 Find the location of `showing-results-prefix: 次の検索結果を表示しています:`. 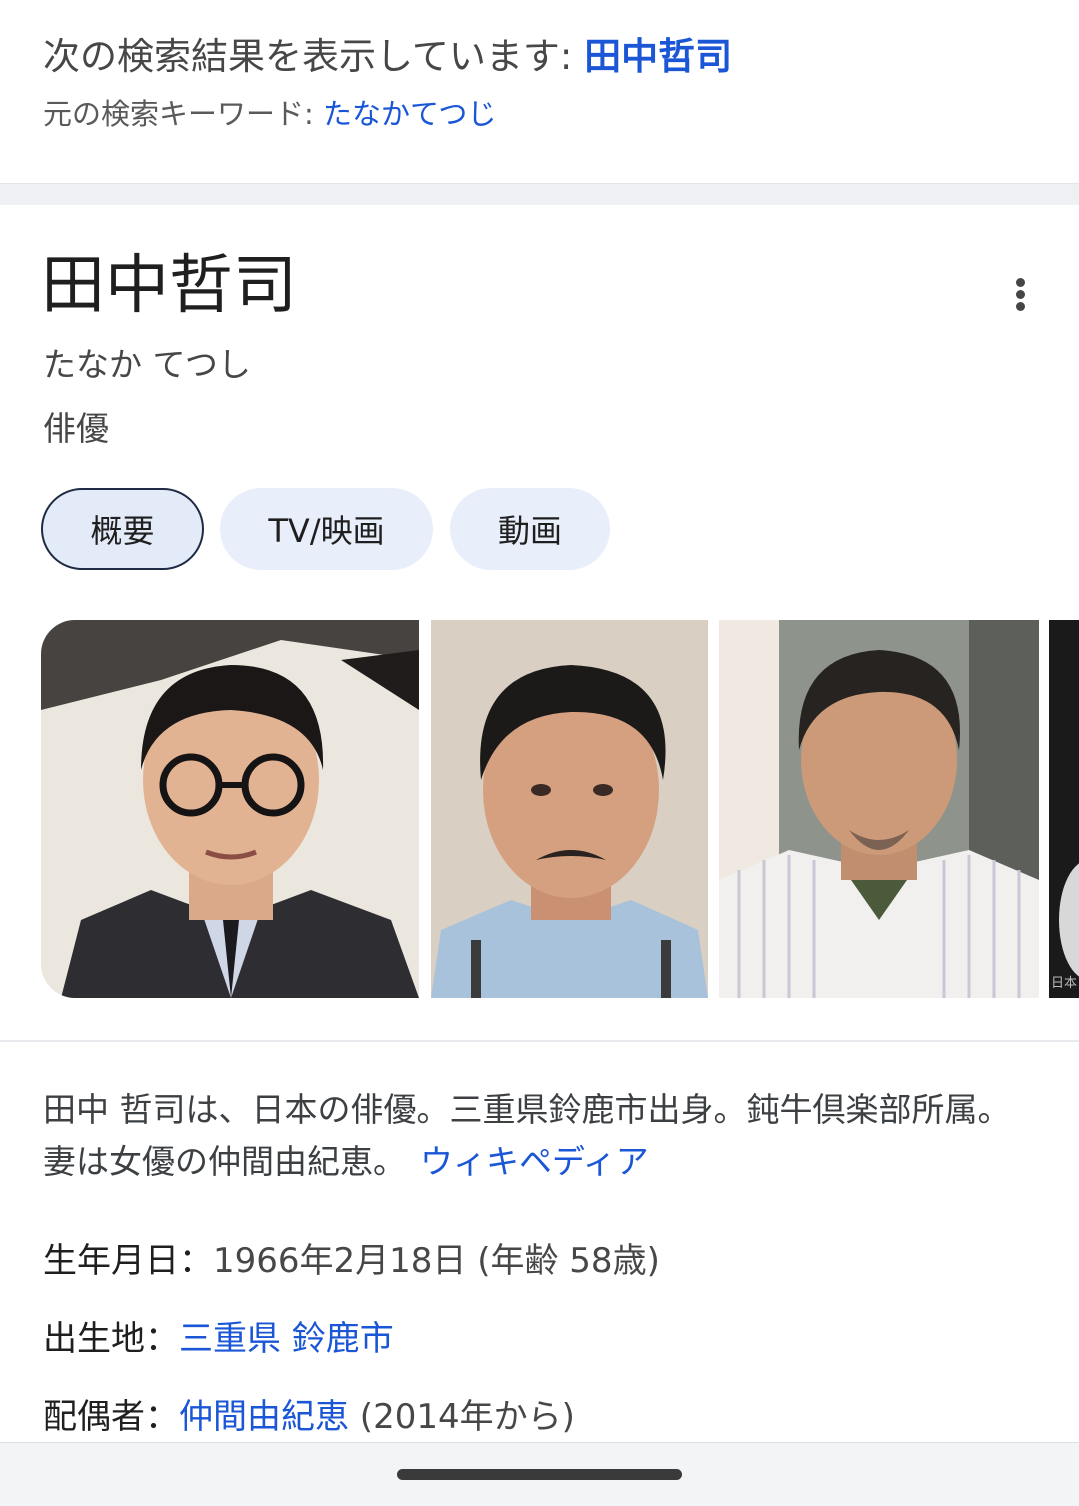

showing-results-prefix: 次の検索結果を表示しています: is located at coordinates (314, 56).